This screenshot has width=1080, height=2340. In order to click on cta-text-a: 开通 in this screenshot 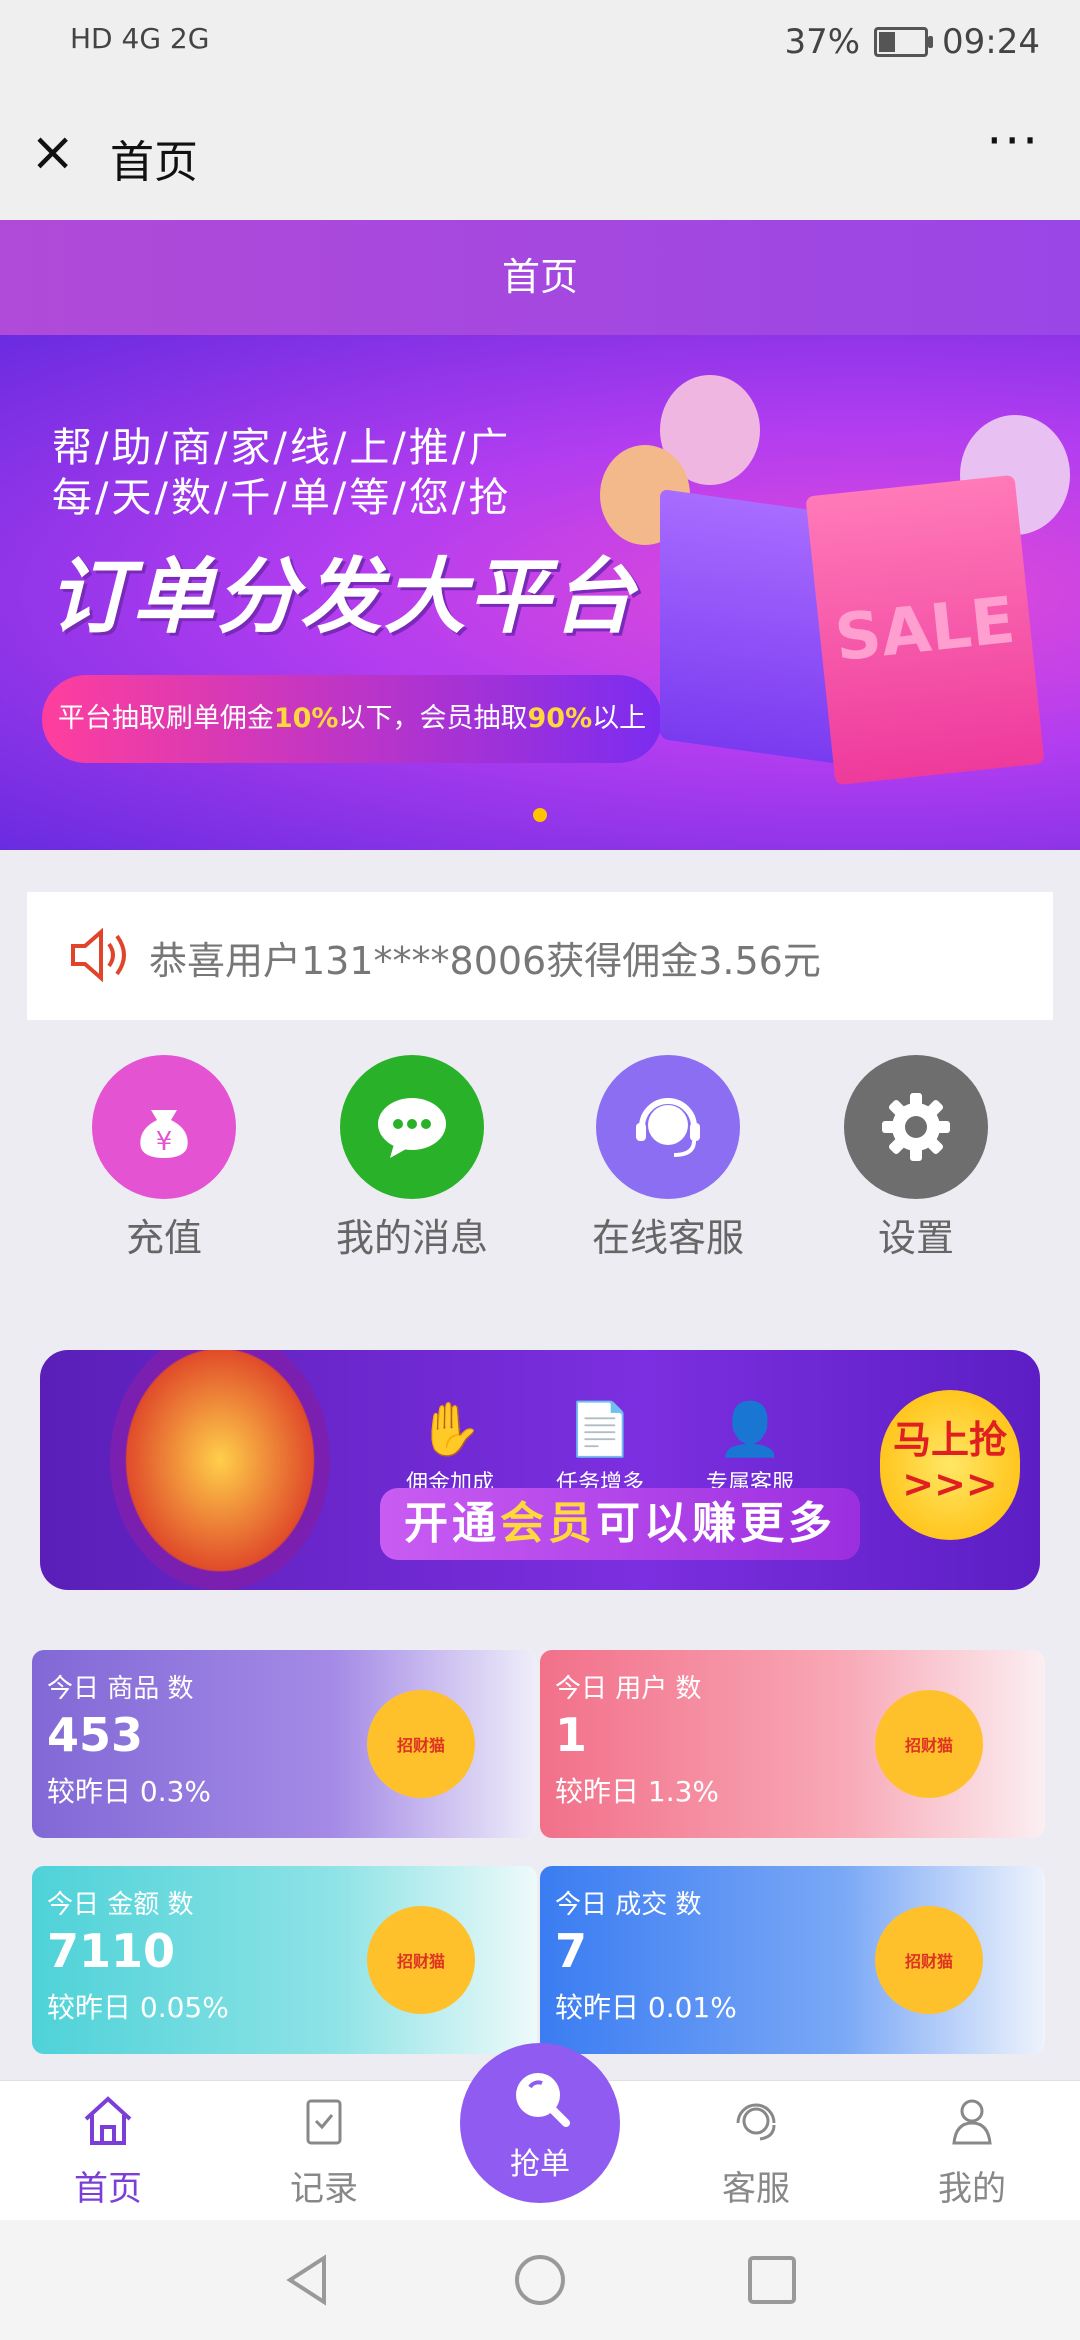, I will do `click(452, 1523)`.